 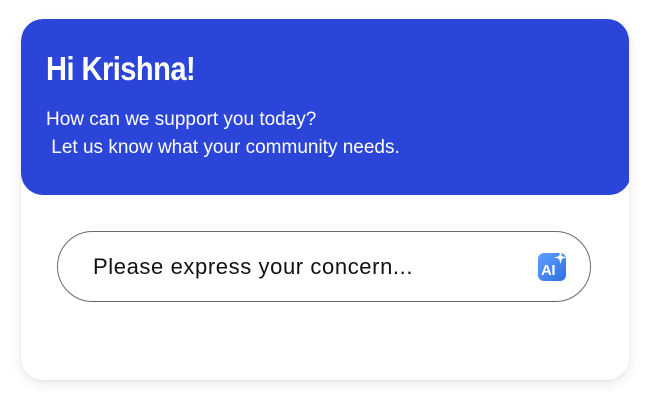 What do you see at coordinates (308, 266) in the screenshot?
I see `concern-input` at bounding box center [308, 266].